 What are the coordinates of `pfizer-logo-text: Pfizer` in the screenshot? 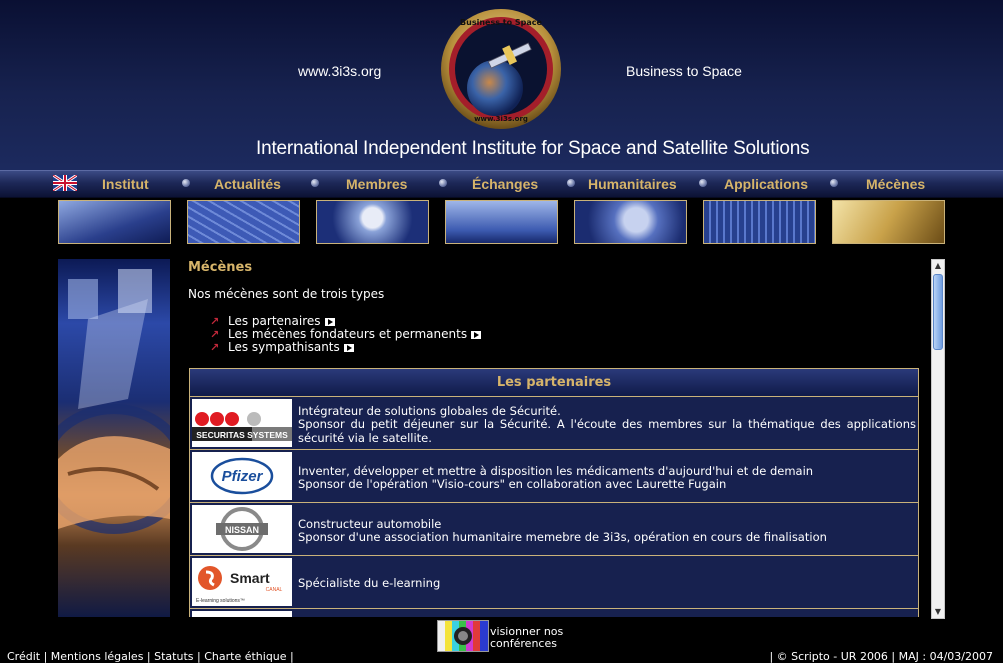 It's located at (243, 476).